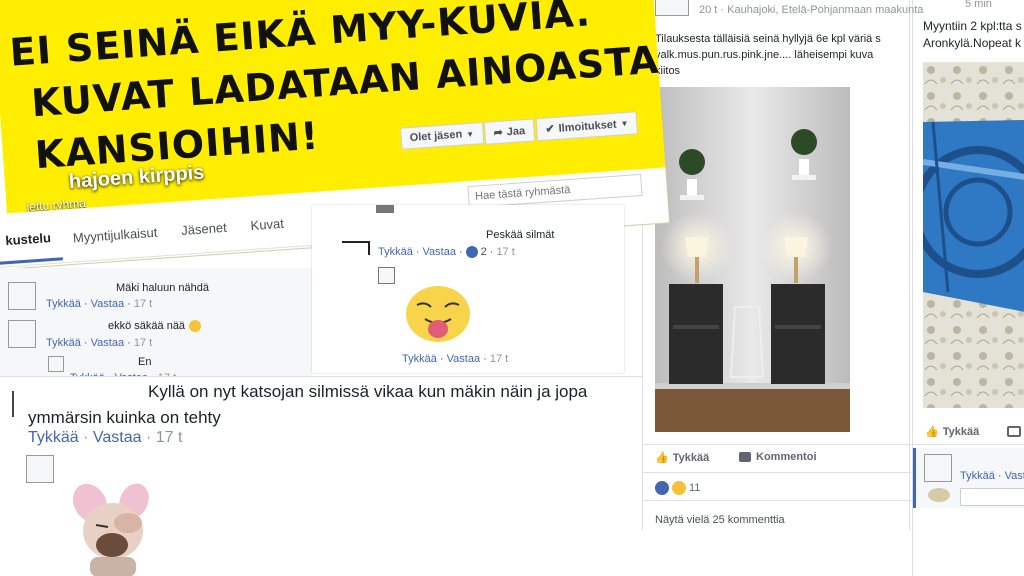  I want to click on reply-link: Vasta, so click(1014, 476).